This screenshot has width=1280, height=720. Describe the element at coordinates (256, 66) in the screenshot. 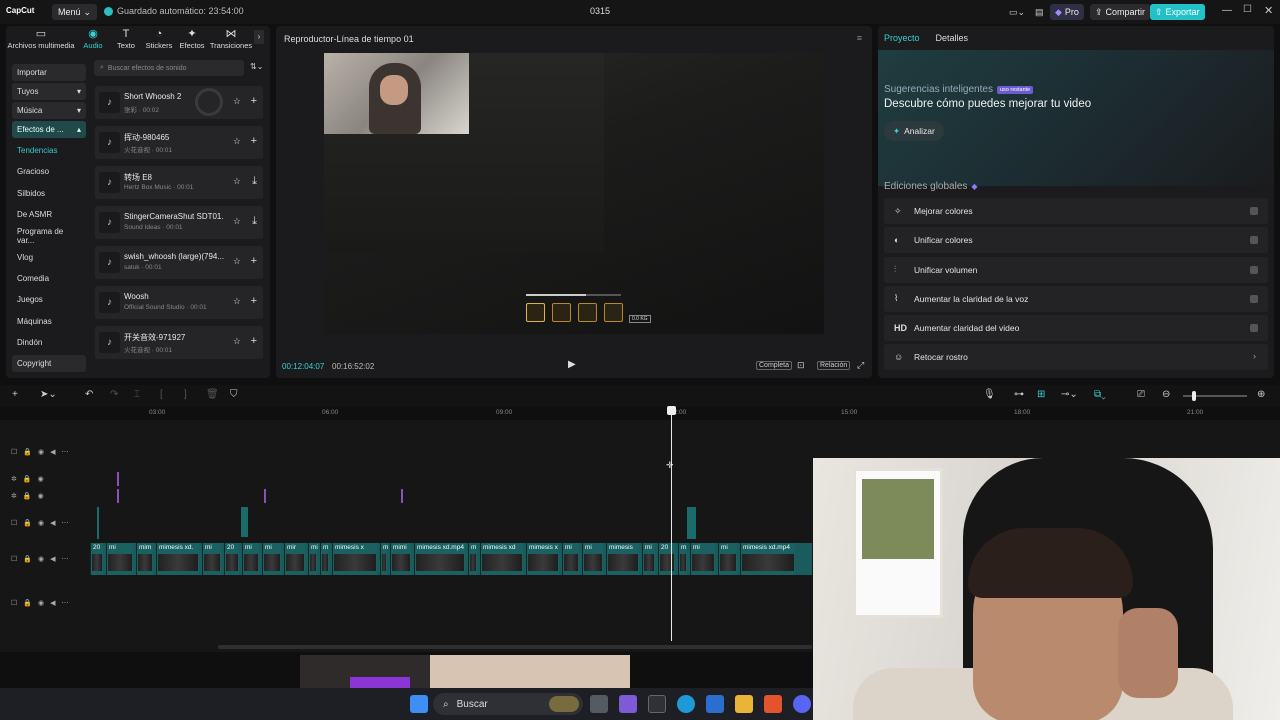

I see `filter-icon: ⇅⌄` at that location.